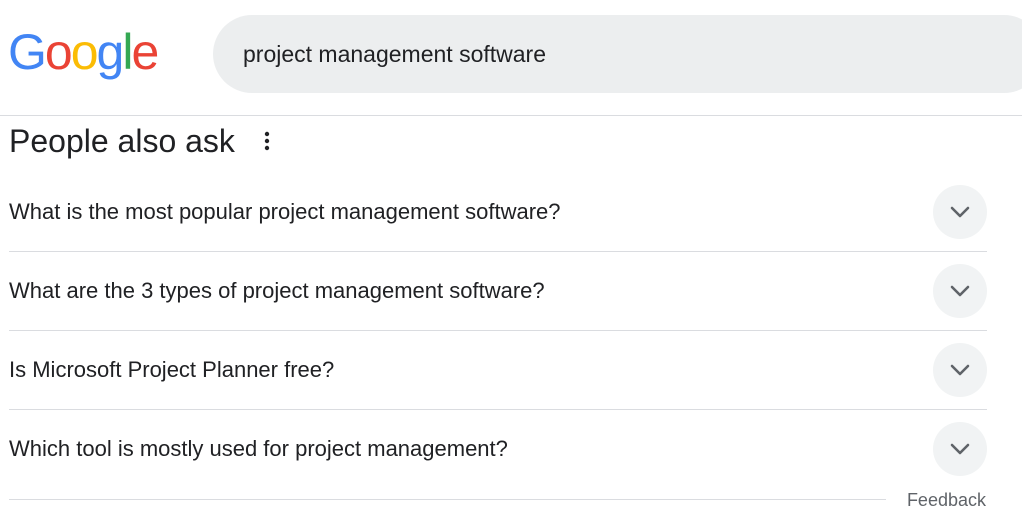 This screenshot has height=531, width=1022. Describe the element at coordinates (145, 52) in the screenshot. I see `logo-letter: e` at that location.